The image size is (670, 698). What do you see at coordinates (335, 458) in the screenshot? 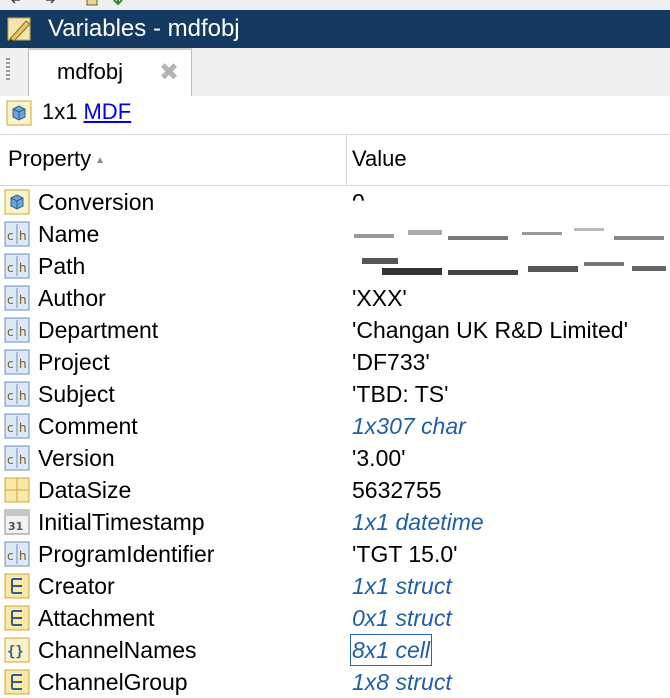
I see `property-row-version: c h Version '3.00'` at bounding box center [335, 458].